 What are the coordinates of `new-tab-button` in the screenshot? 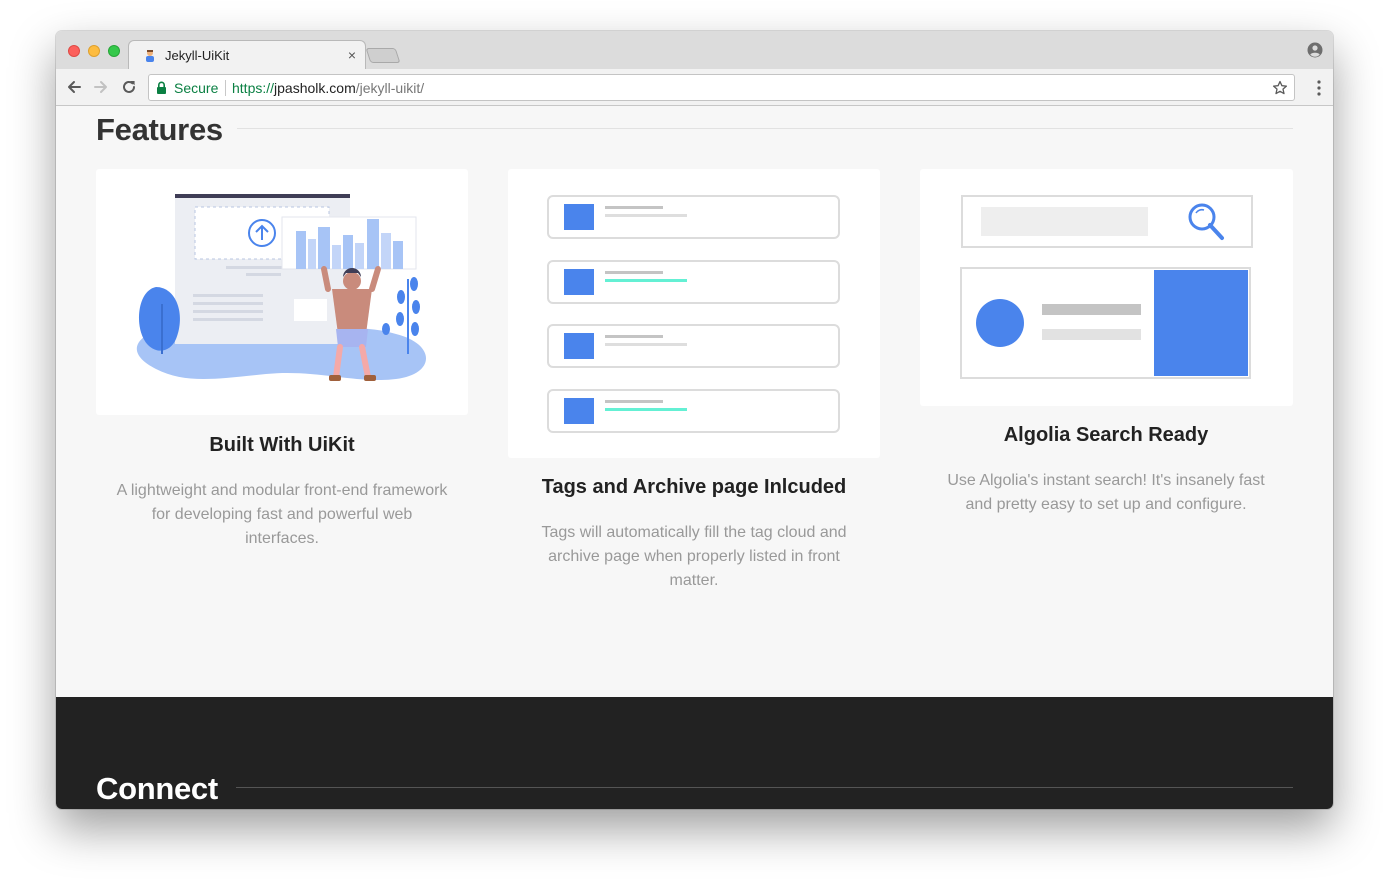 It's located at (383, 55).